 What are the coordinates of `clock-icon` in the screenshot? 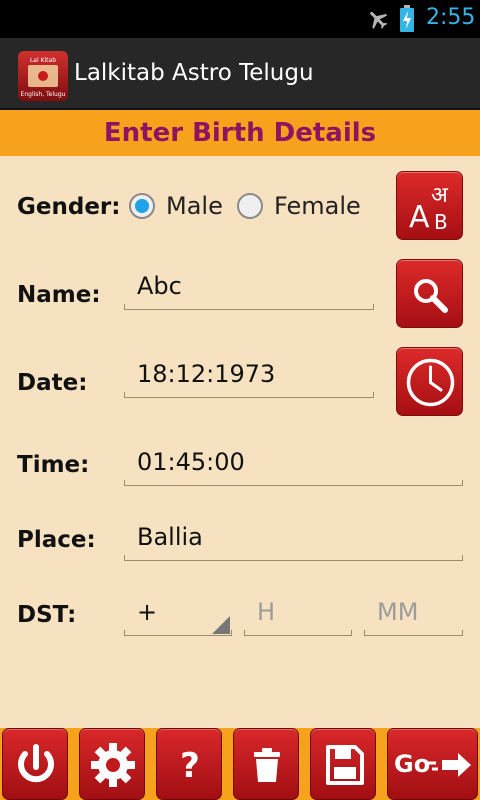 It's located at (430, 382).